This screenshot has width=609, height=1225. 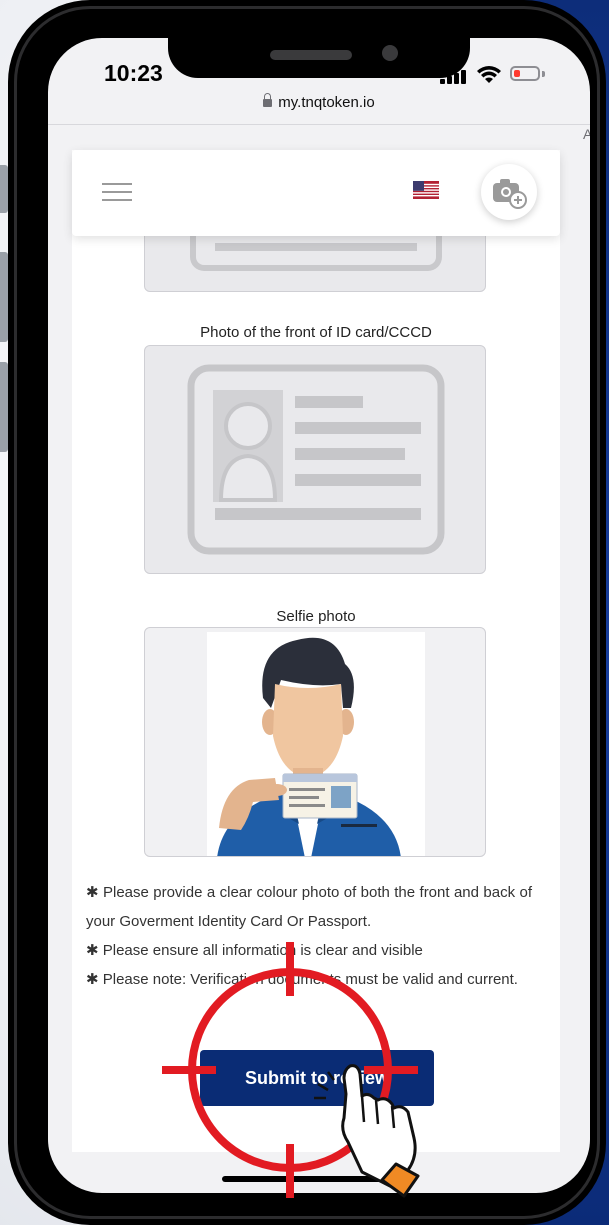 What do you see at coordinates (319, 124) in the screenshot?
I see `address-bar-divider` at bounding box center [319, 124].